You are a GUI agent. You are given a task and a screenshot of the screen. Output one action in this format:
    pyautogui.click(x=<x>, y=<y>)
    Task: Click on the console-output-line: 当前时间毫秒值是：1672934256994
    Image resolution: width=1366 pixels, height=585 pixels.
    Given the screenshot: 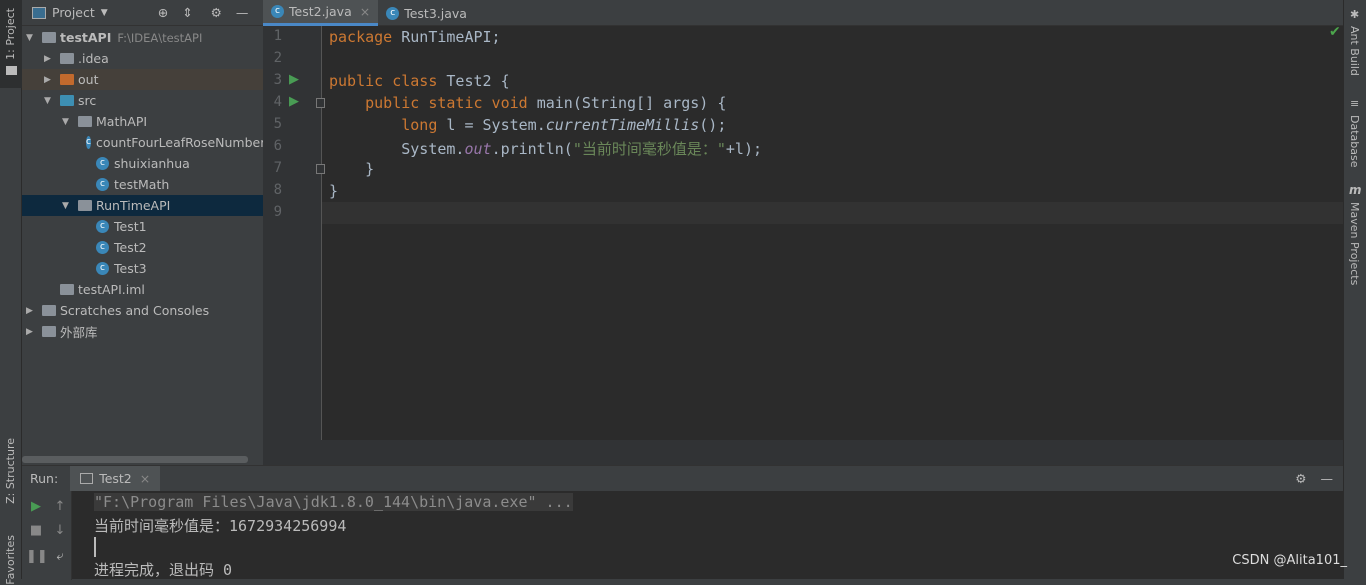 What is the action you would take?
    pyautogui.click(x=220, y=526)
    